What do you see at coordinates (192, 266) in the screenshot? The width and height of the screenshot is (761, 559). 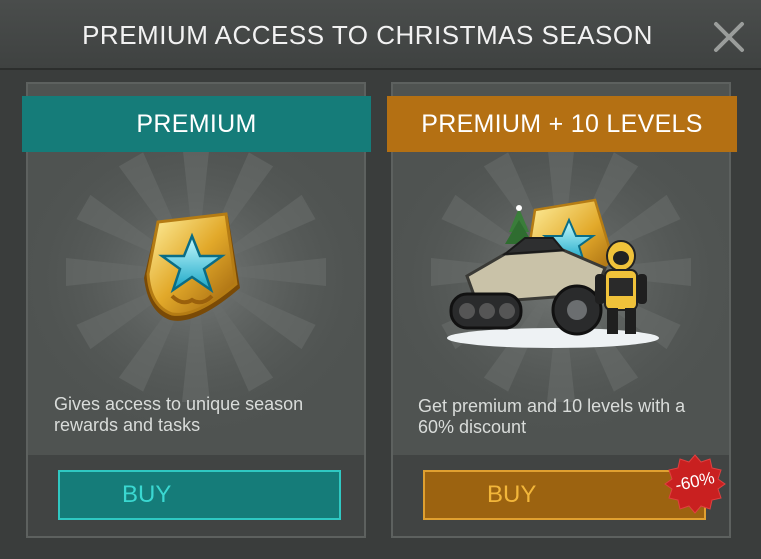 I see `premium-badge-icon` at bounding box center [192, 266].